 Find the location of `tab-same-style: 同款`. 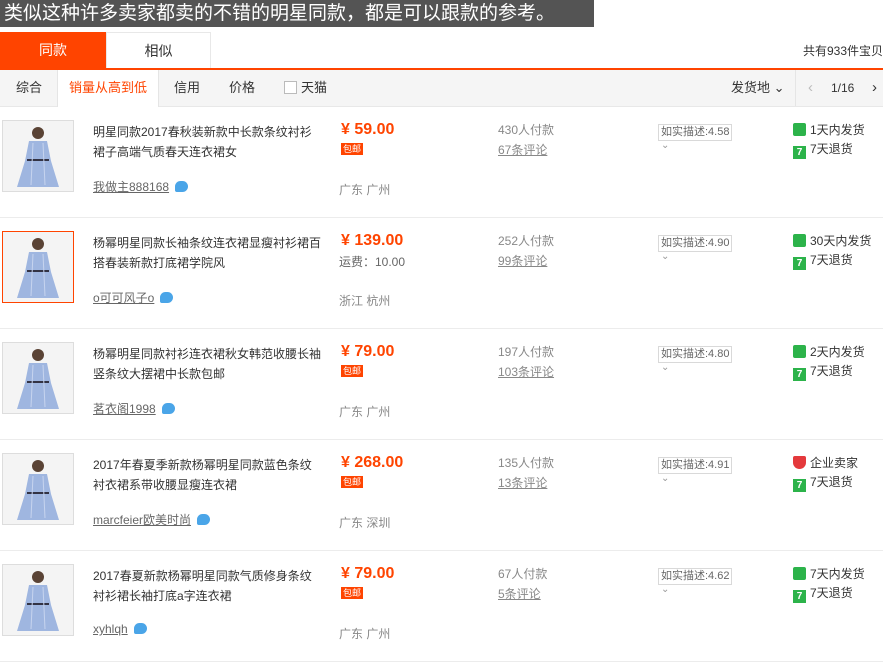

tab-same-style: 同款 is located at coordinates (53, 50).